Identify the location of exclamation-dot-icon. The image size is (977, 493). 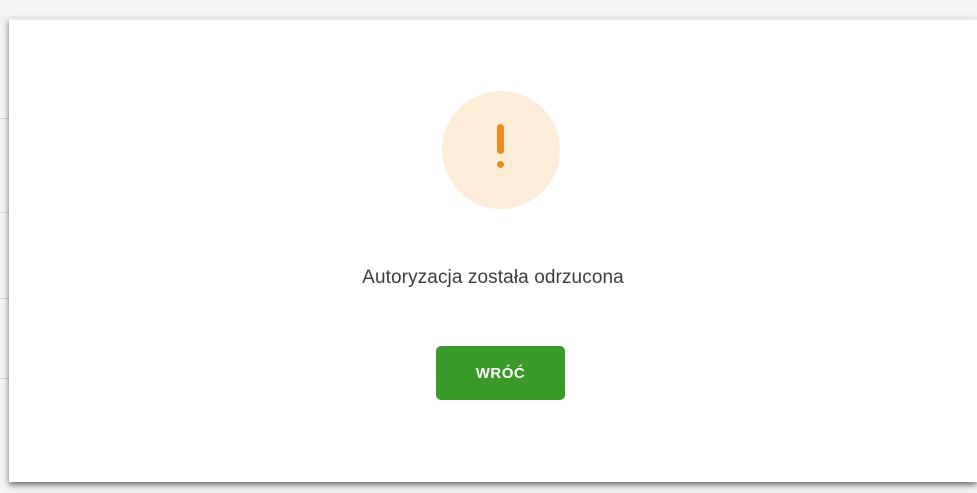
(500, 164).